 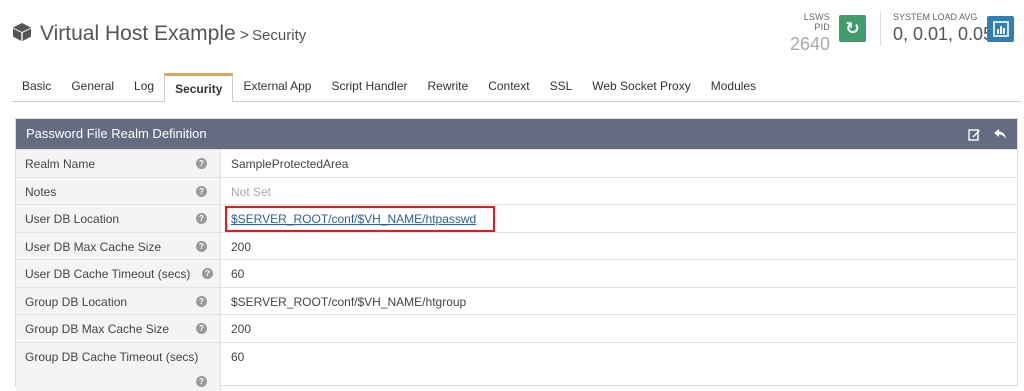 I want to click on tab-general: General, so click(x=92, y=87).